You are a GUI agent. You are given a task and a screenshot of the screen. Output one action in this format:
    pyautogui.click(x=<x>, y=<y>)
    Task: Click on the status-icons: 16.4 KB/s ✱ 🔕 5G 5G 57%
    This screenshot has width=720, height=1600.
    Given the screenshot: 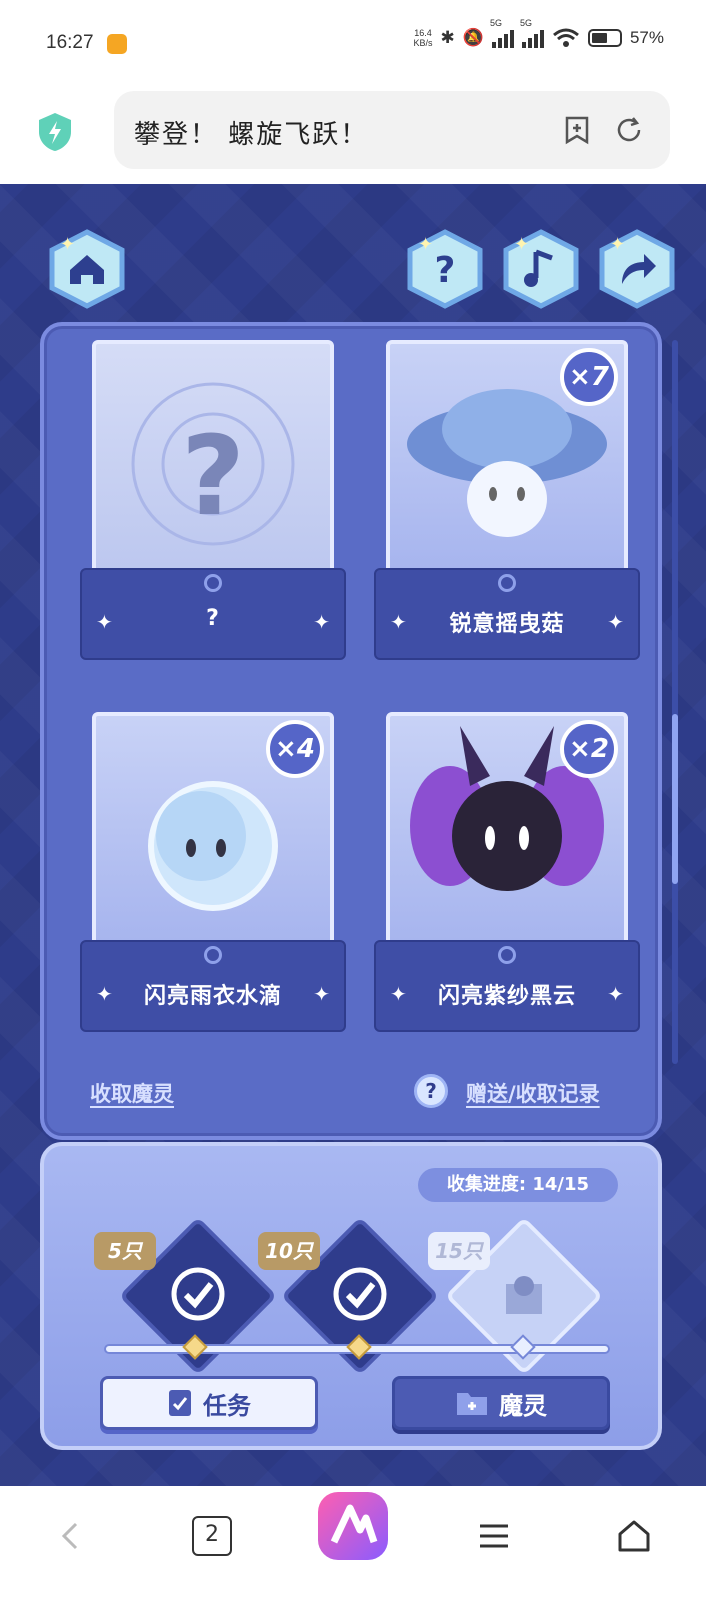 What is the action you would take?
    pyautogui.click(x=539, y=33)
    